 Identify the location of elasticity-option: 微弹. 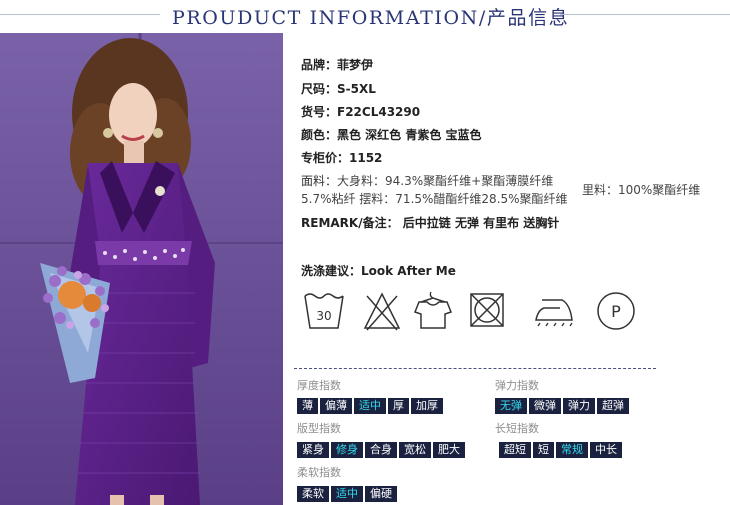
(545, 406).